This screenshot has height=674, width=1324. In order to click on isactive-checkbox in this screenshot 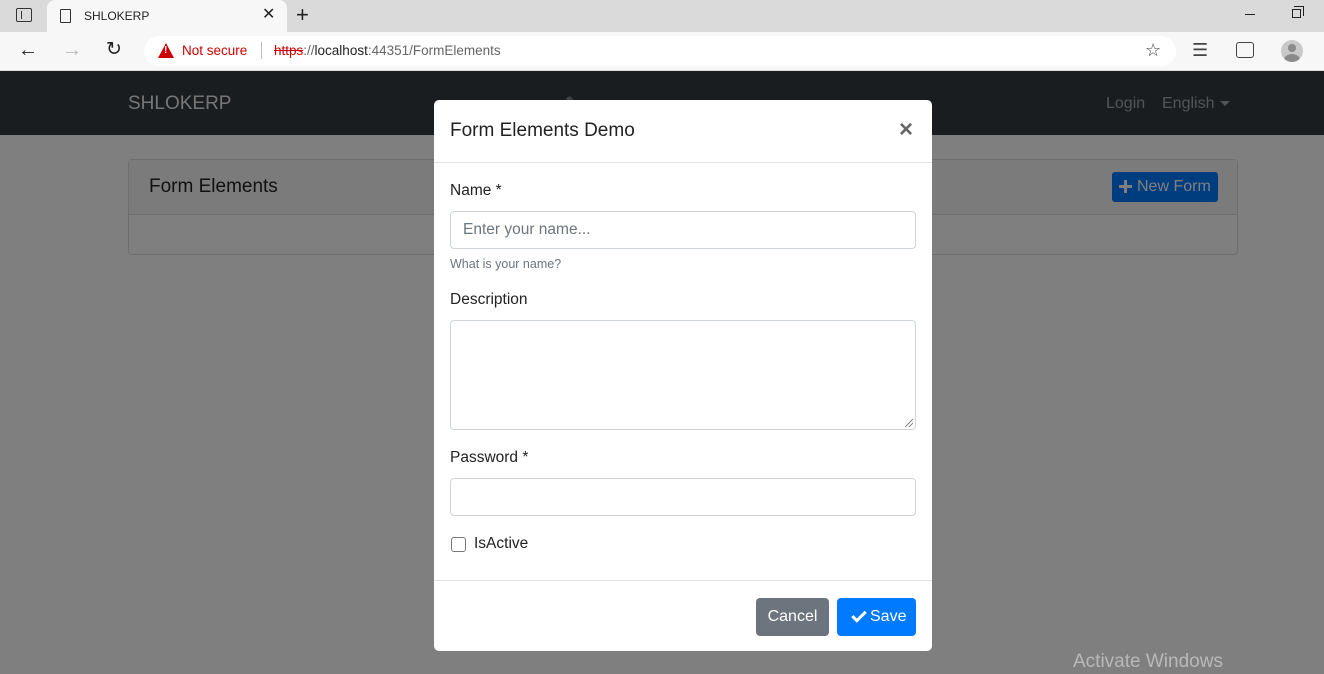, I will do `click(458, 544)`.